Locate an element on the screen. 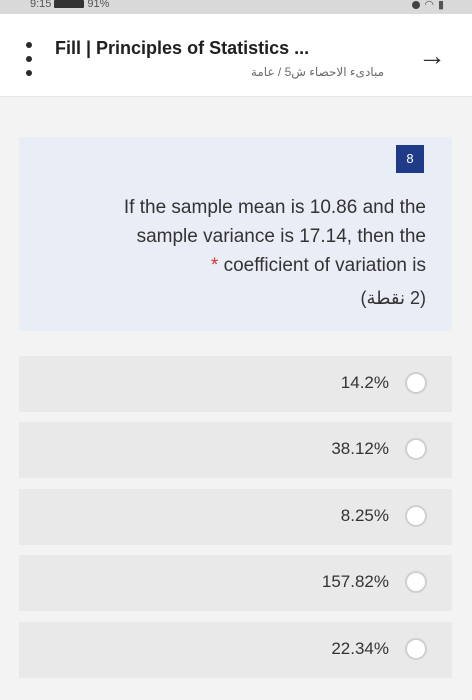  option-label: 157.82% is located at coordinates (355, 581).